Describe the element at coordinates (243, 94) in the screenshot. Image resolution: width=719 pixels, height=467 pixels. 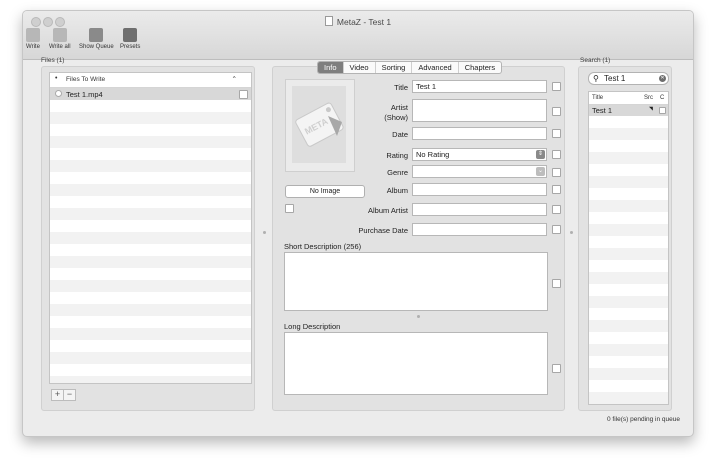
I see `file-checkbox` at that location.